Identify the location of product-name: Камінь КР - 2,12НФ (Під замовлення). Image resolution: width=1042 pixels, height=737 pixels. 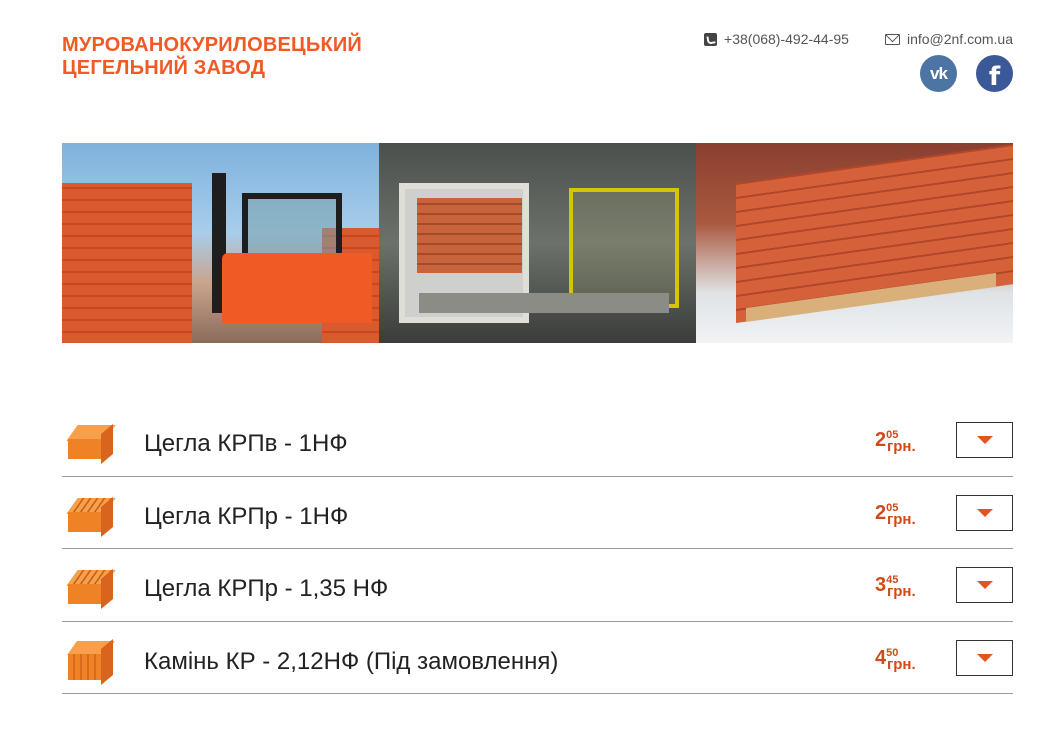
(351, 661).